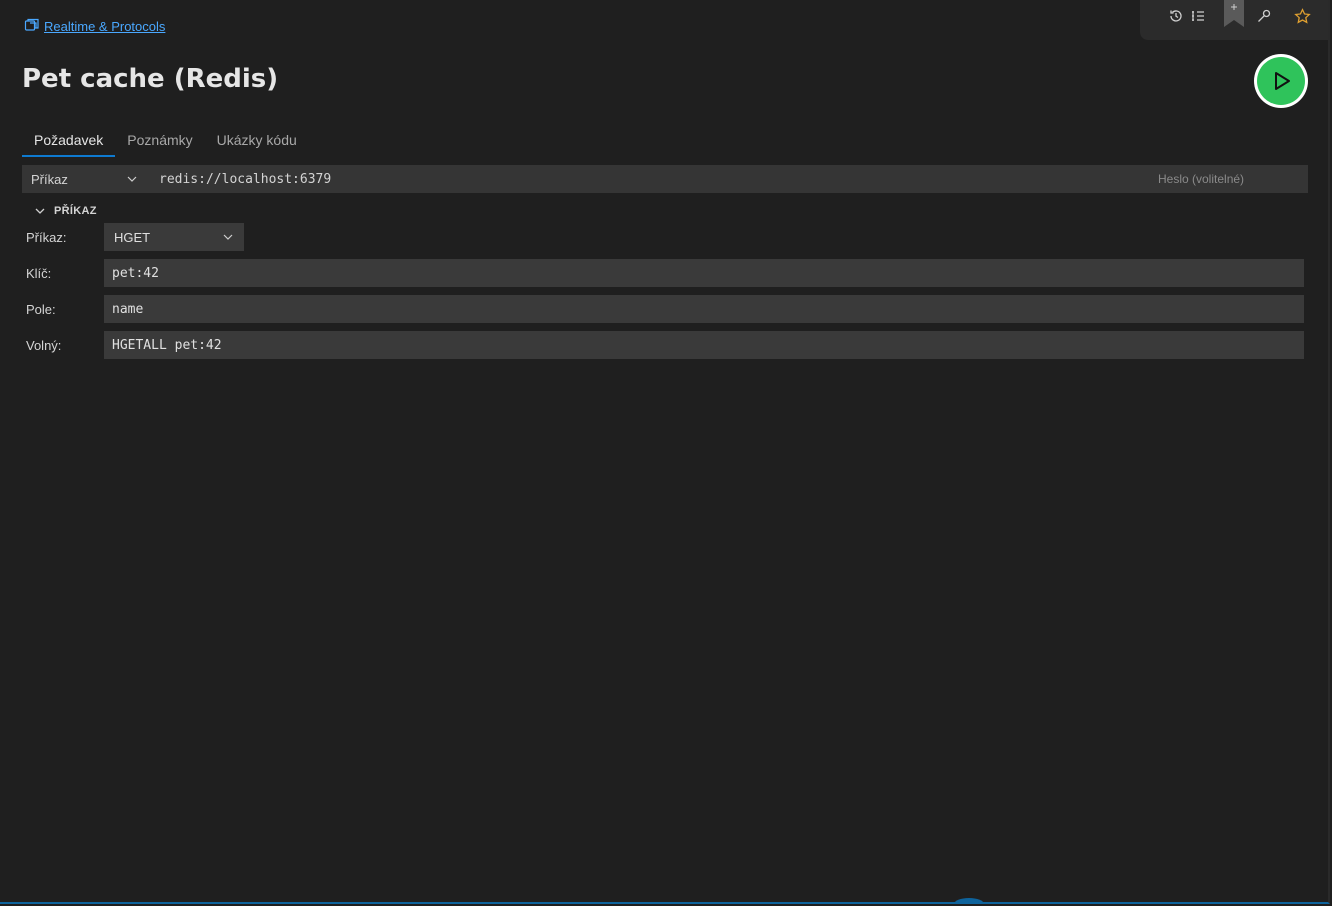  What do you see at coordinates (75, 211) in the screenshot?
I see `section-title: PŘÍKAZ` at bounding box center [75, 211].